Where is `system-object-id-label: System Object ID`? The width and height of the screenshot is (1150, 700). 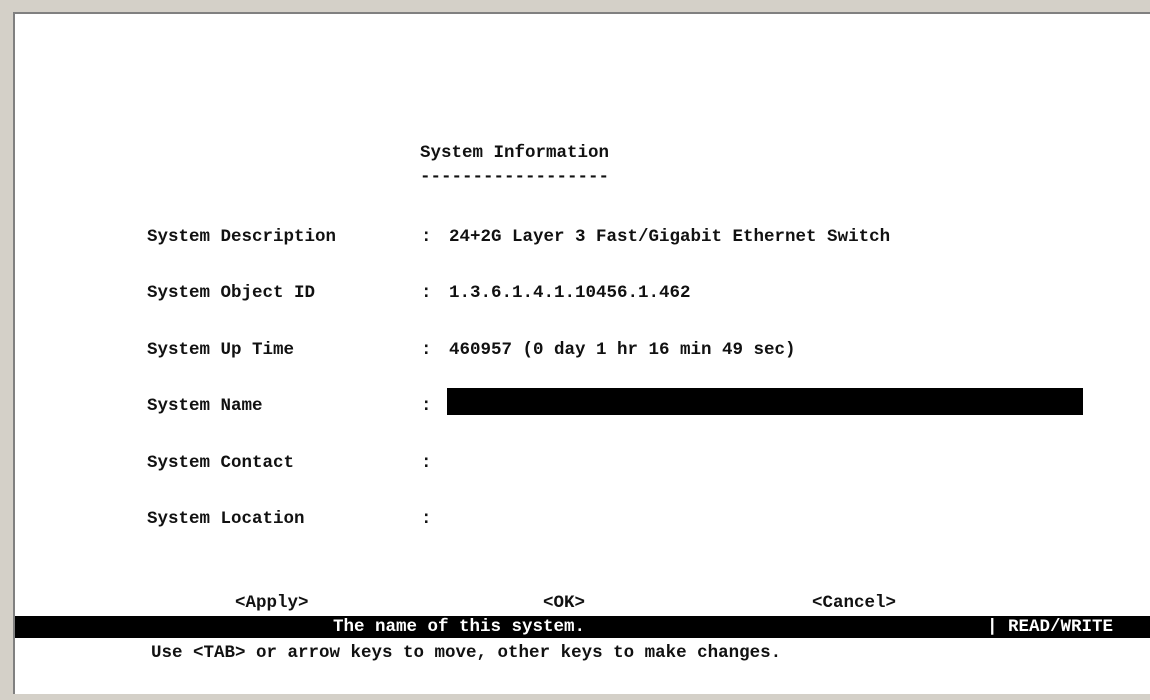
system-object-id-label: System Object ID is located at coordinates (231, 293).